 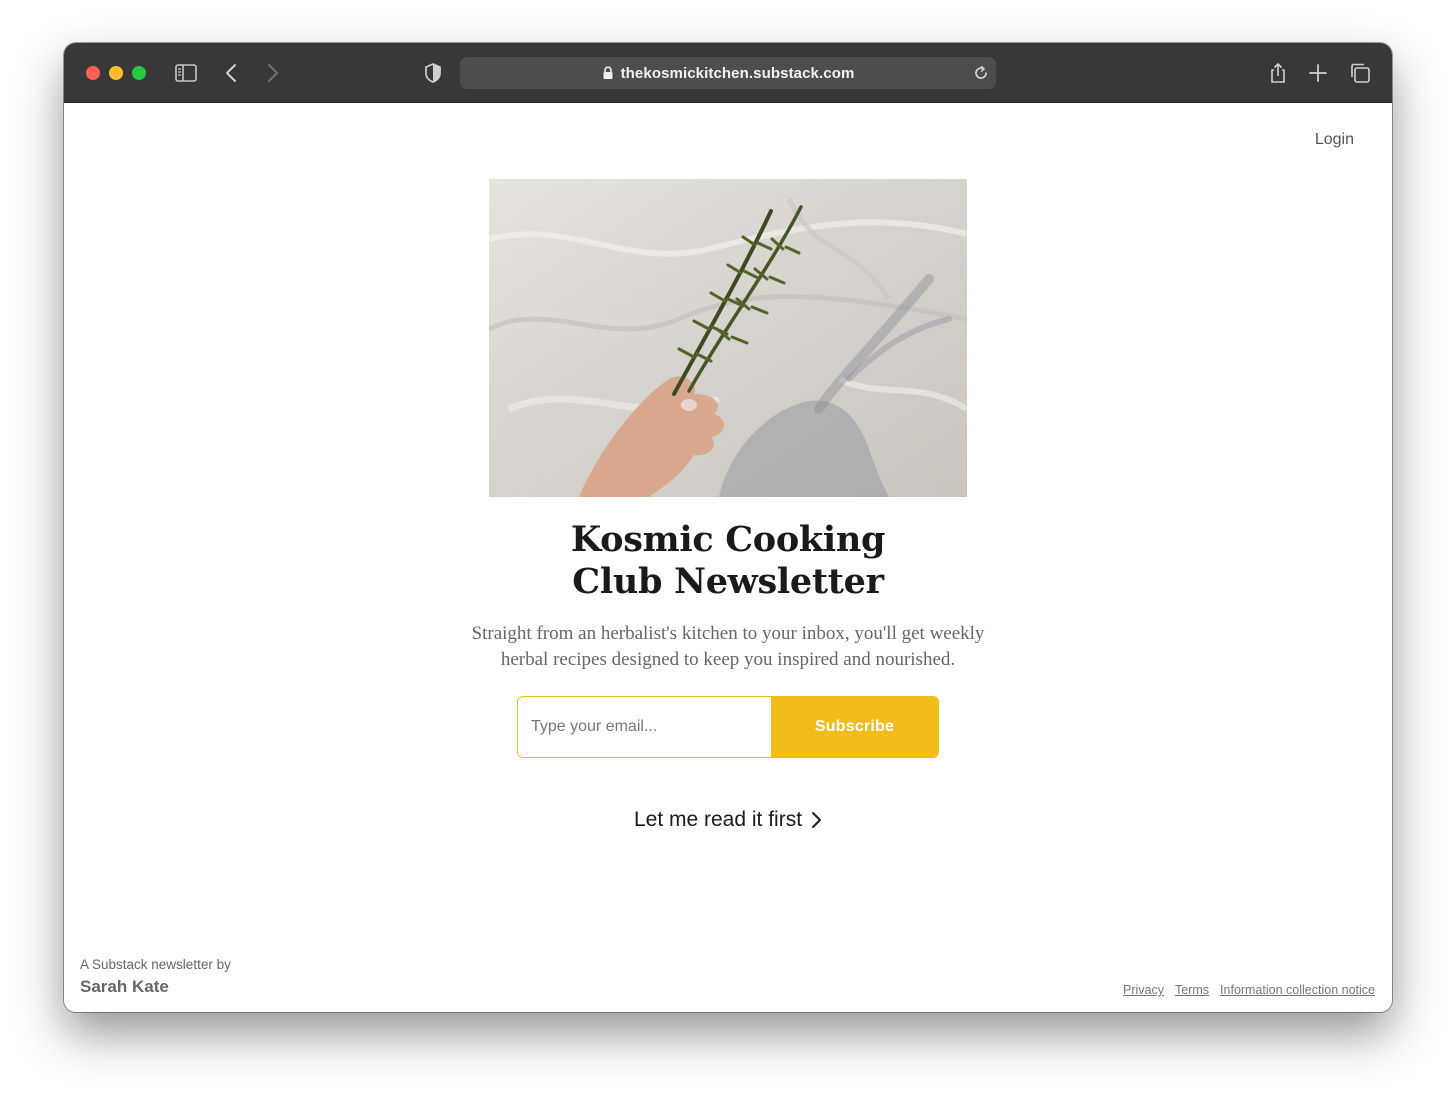 What do you see at coordinates (854, 727) in the screenshot?
I see `subscribe-button: Subscribe` at bounding box center [854, 727].